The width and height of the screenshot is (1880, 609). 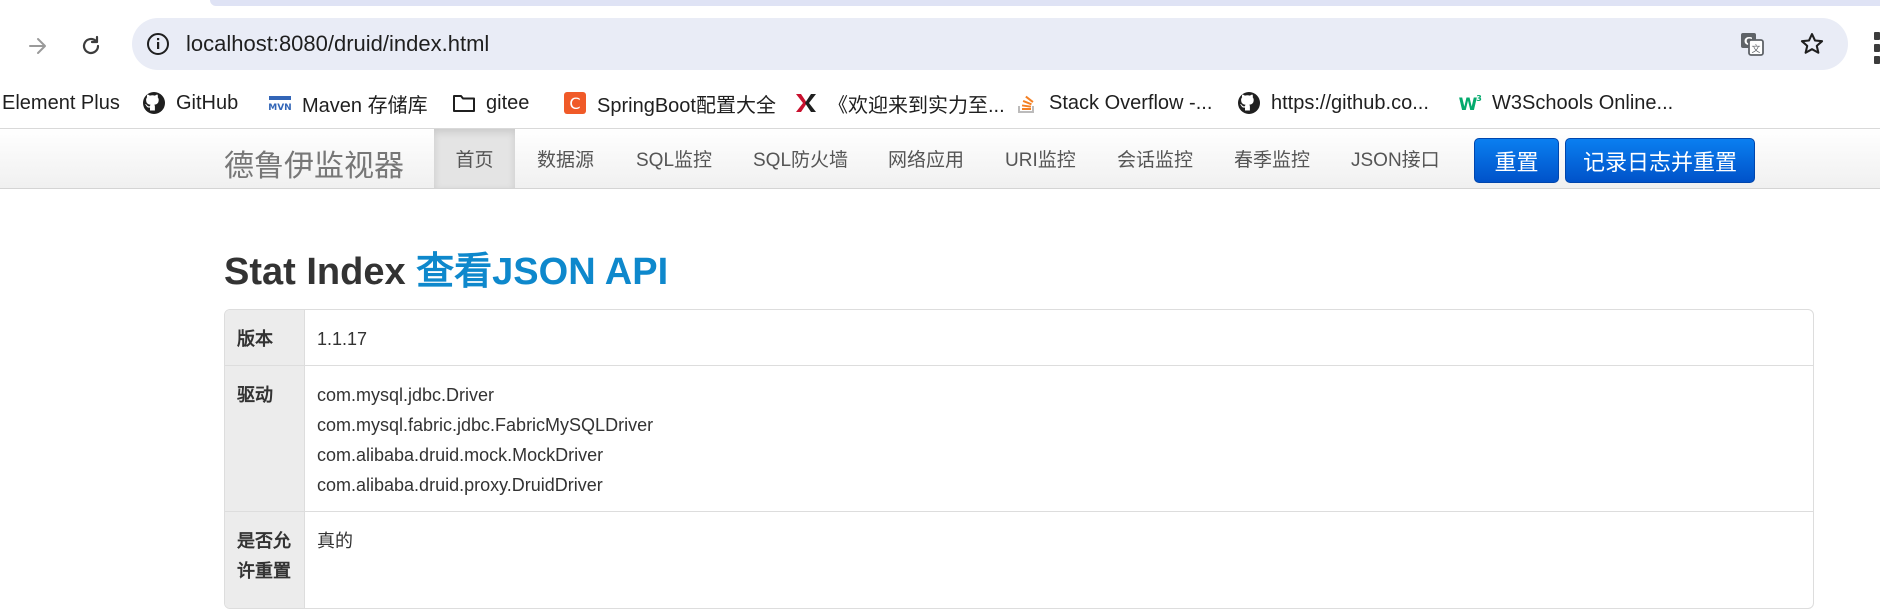 I want to click on arrow-right-icon, so click(x=37, y=46).